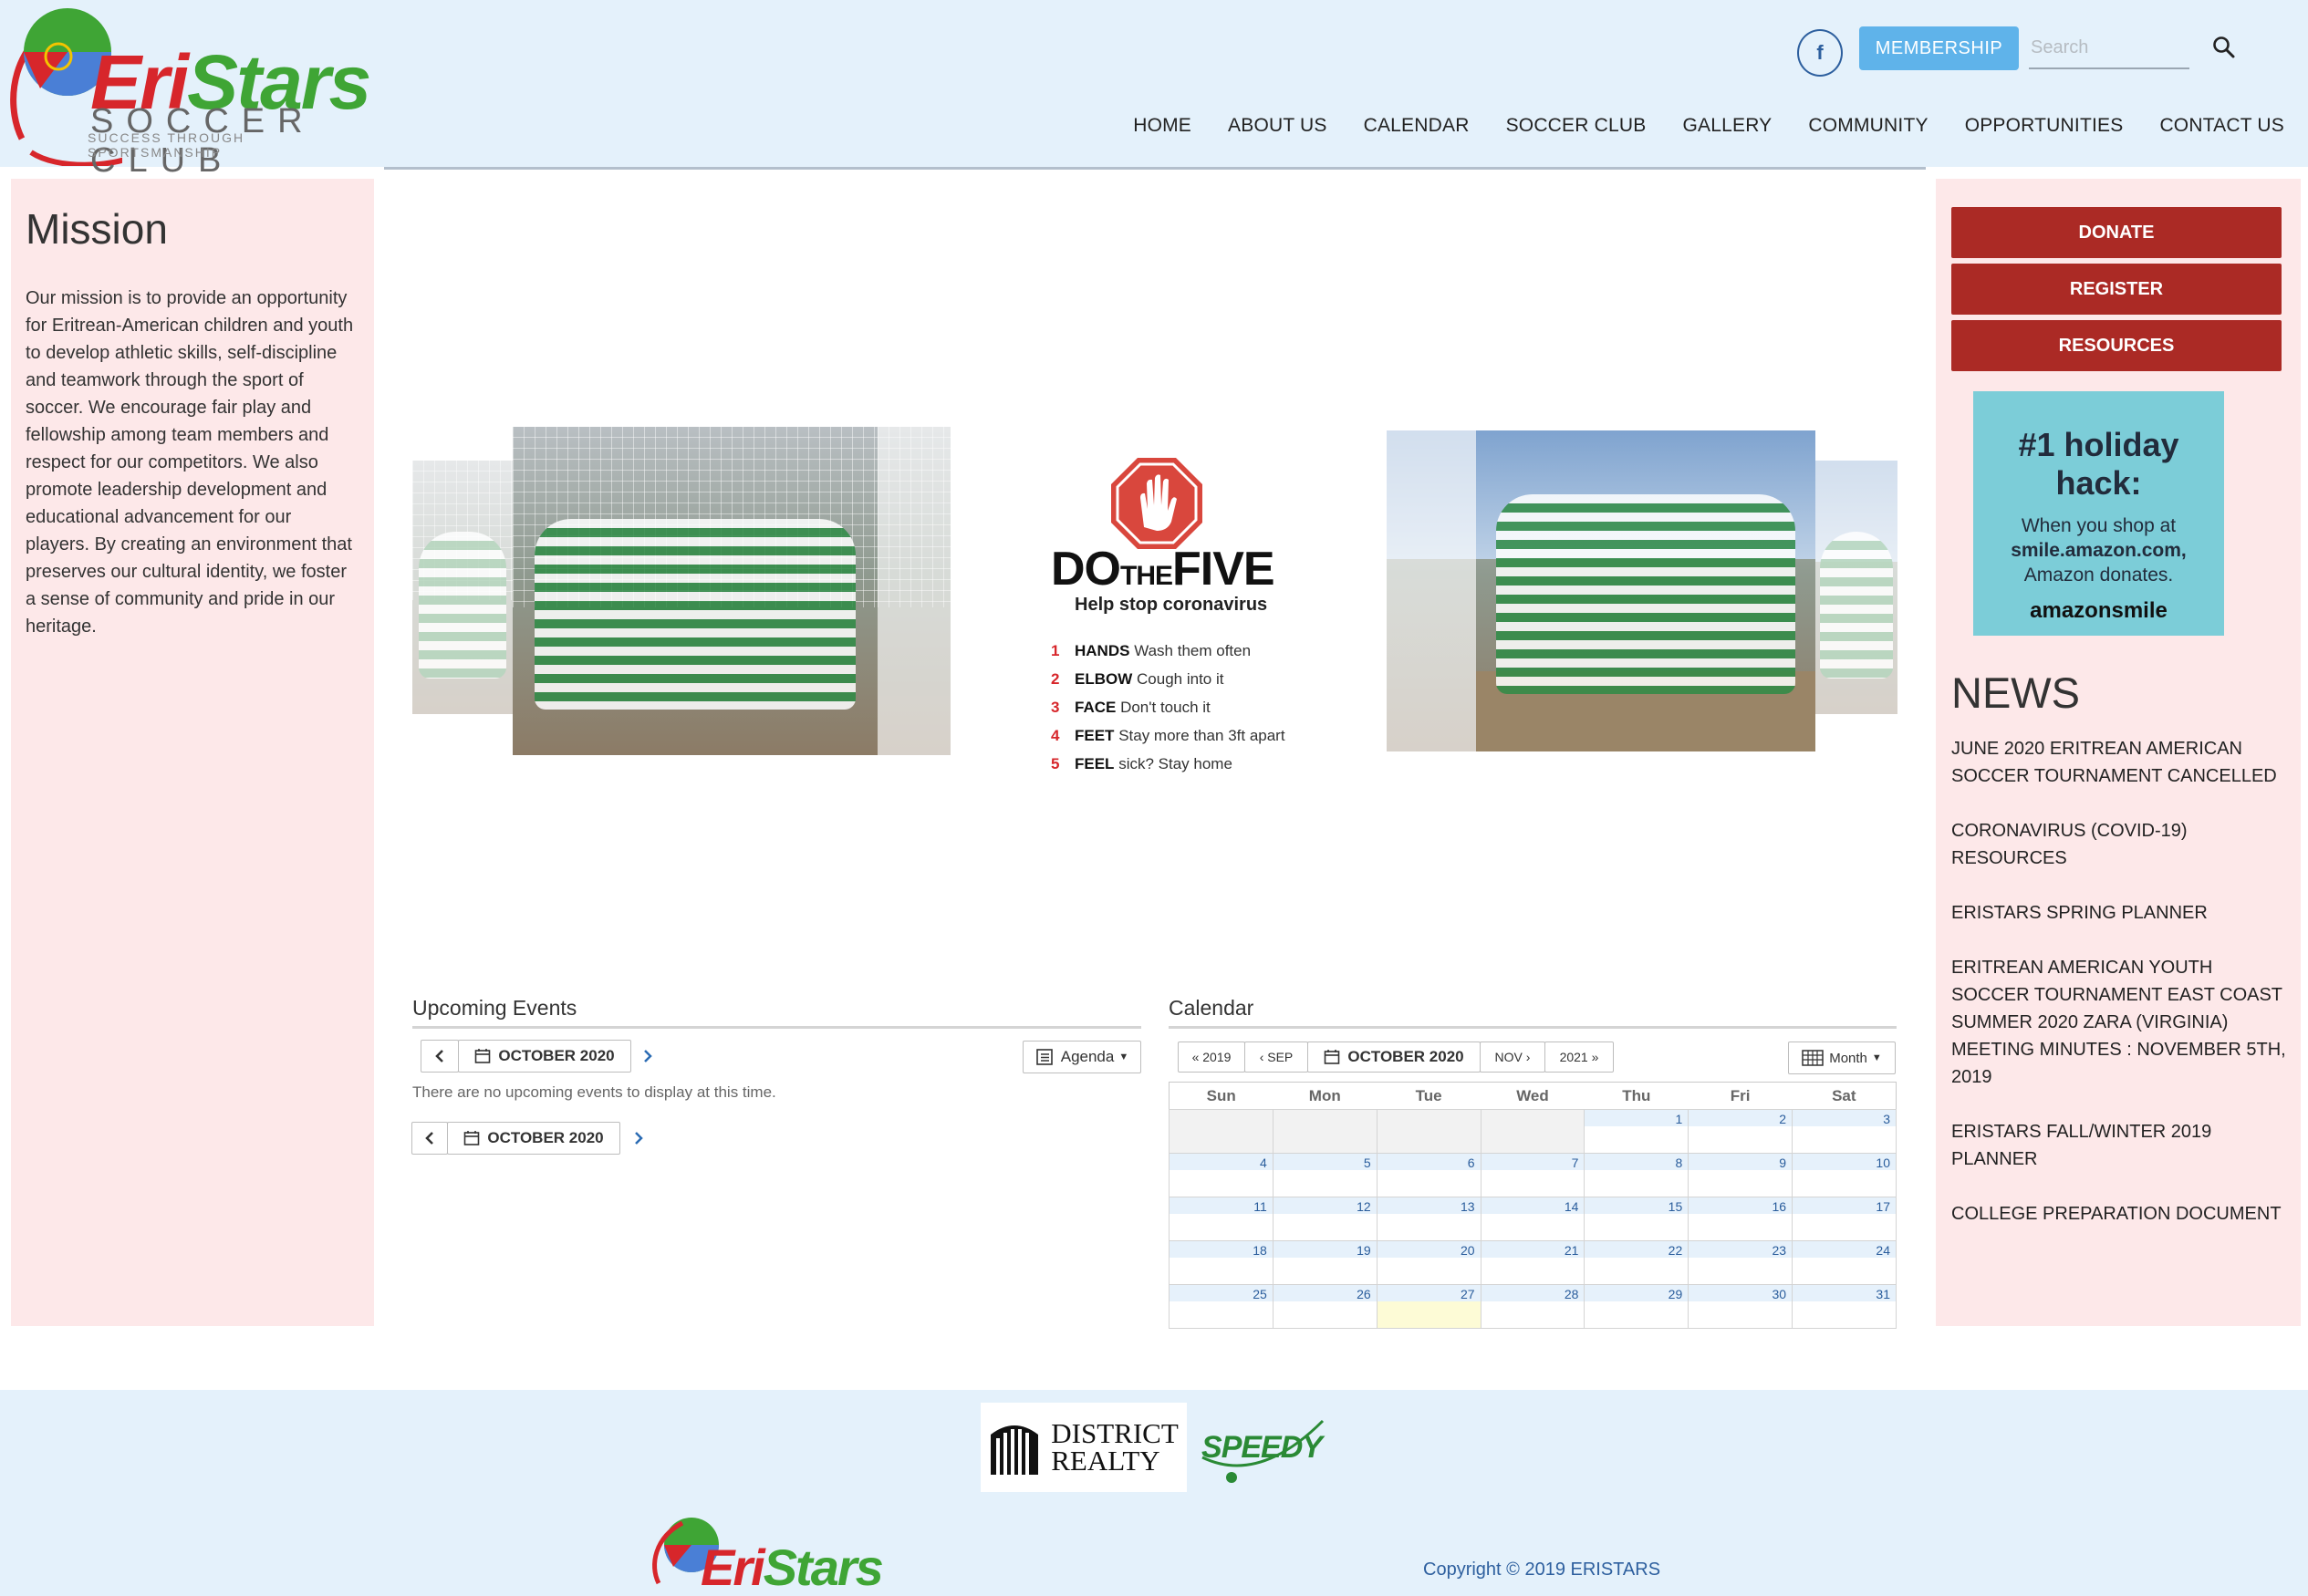  What do you see at coordinates (2122, 1145) in the screenshot?
I see `news-item: ERISTARS FALL/WINTER 2019 PLANNER` at bounding box center [2122, 1145].